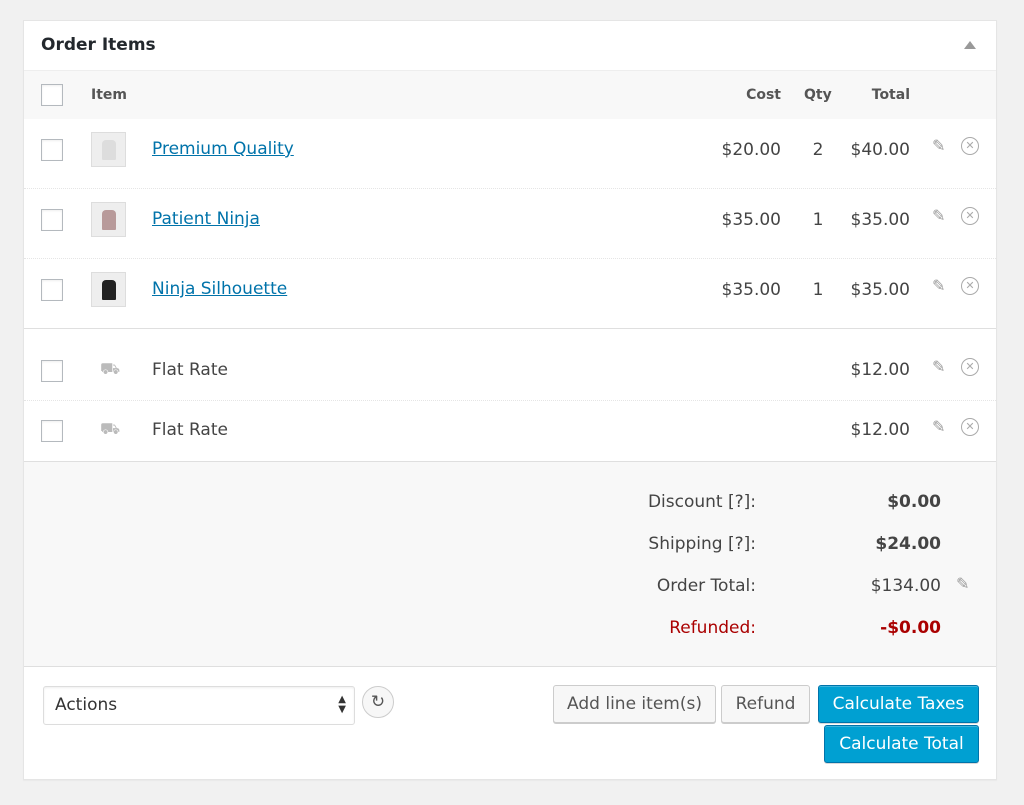 The width and height of the screenshot is (1024, 805). What do you see at coordinates (109, 95) in the screenshot?
I see `col-item: Item` at bounding box center [109, 95].